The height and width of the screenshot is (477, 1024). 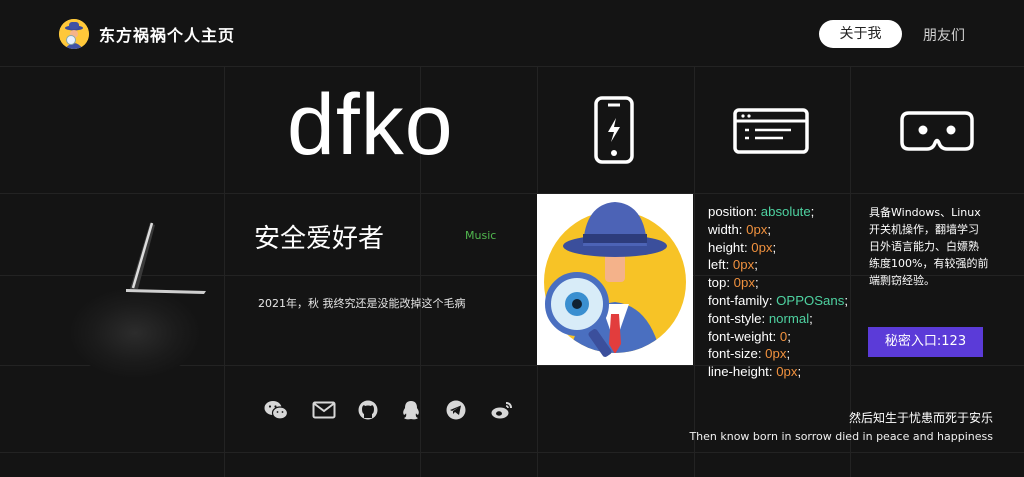 I want to click on css-property-name: font-family, so click(x=738, y=300).